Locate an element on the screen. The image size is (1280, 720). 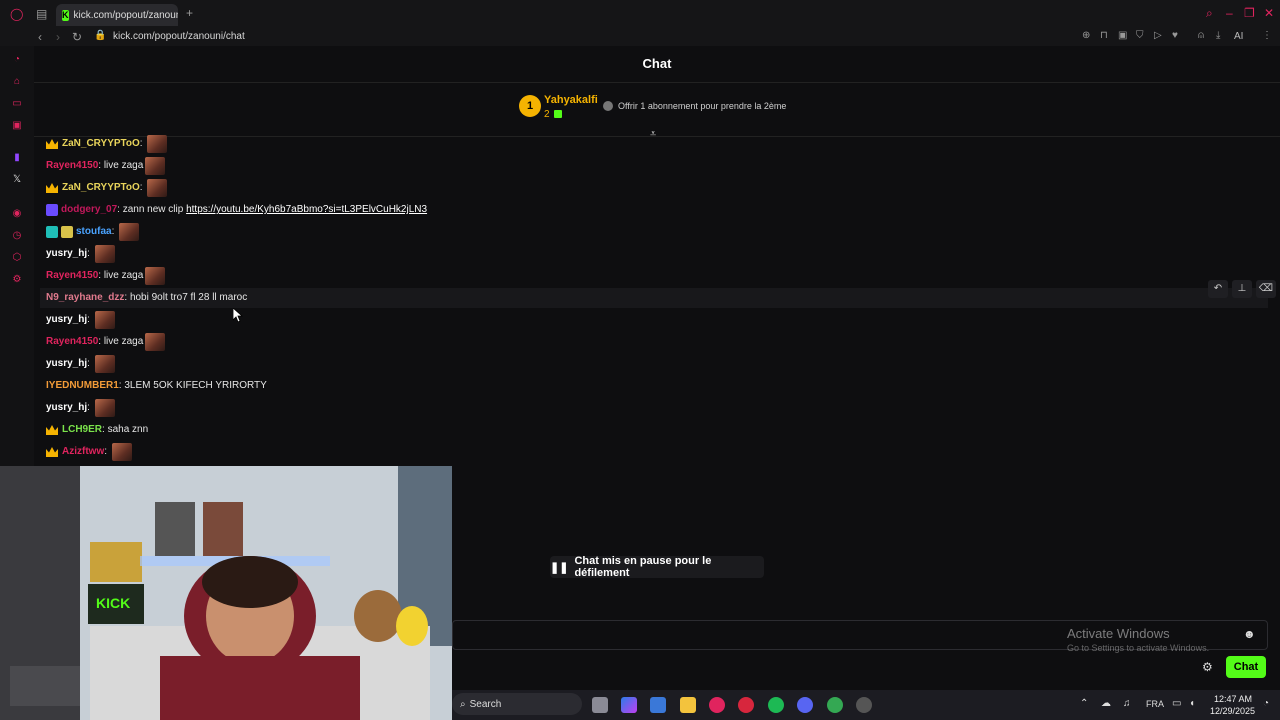
reload-icon: ↻ is located at coordinates (77, 37).